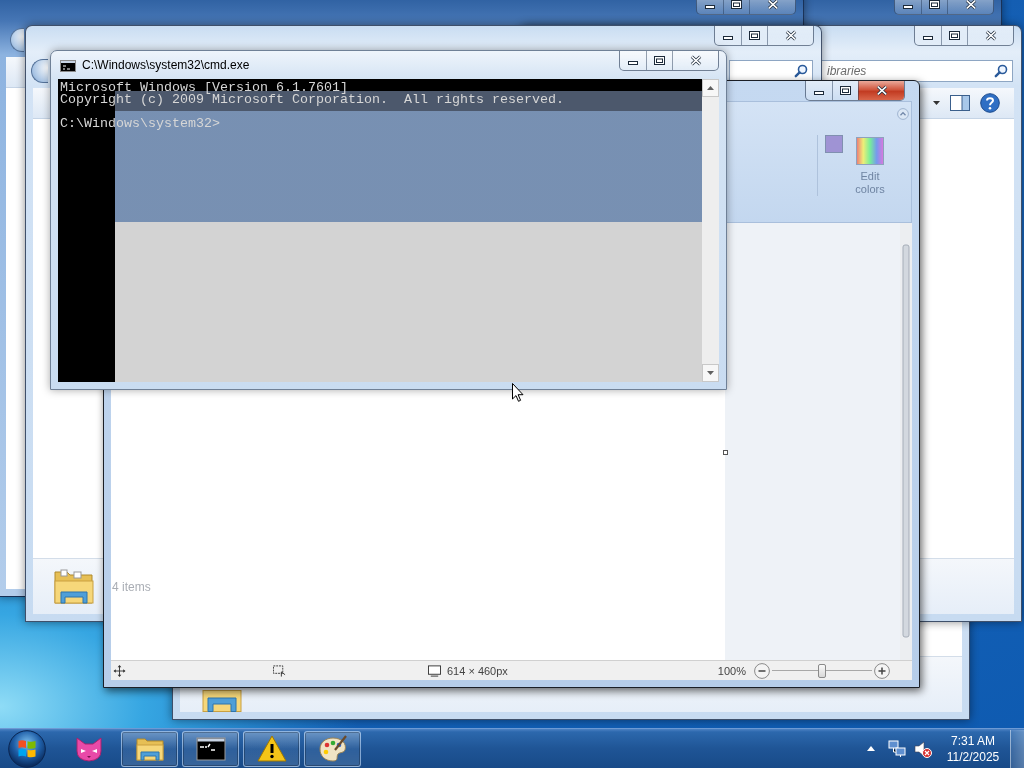 This screenshot has width=1024, height=768. I want to click on resize-handle, so click(725, 452).